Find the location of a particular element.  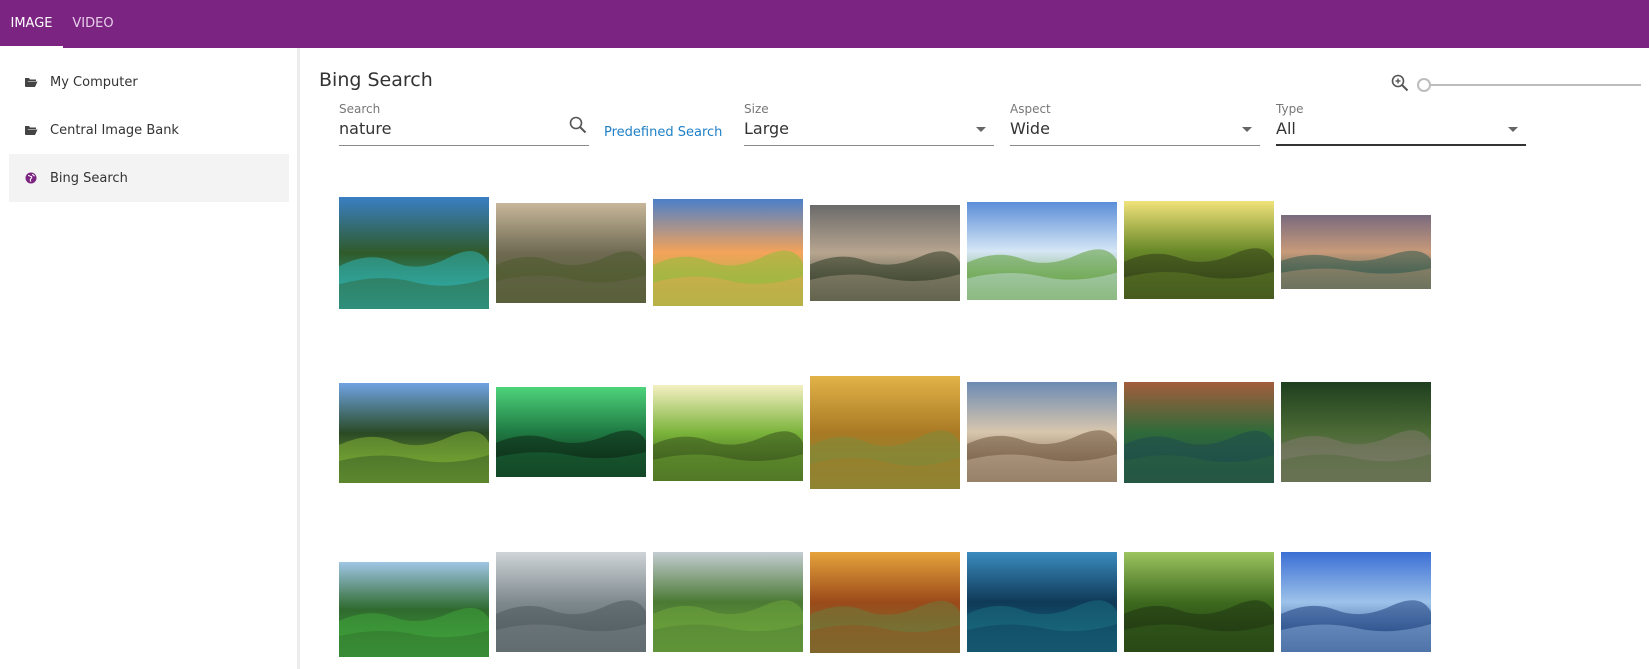

sidebar-item-bing-search: Bing Search is located at coordinates (149, 178).